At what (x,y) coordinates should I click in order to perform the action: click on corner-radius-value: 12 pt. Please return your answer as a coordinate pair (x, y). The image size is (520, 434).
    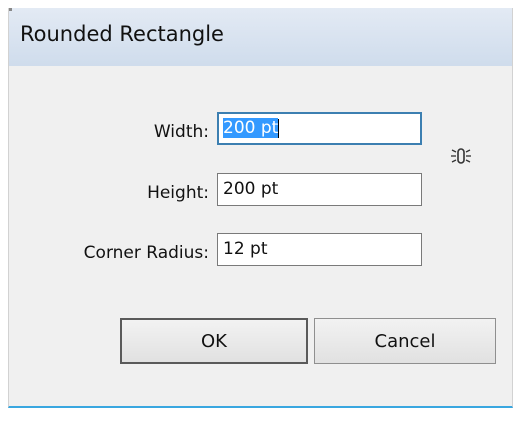
    Looking at the image, I should click on (245, 249).